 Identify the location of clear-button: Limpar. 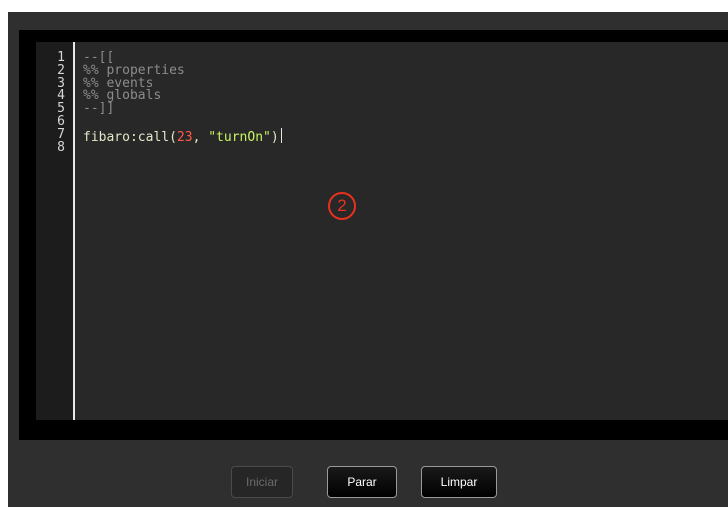
(459, 482).